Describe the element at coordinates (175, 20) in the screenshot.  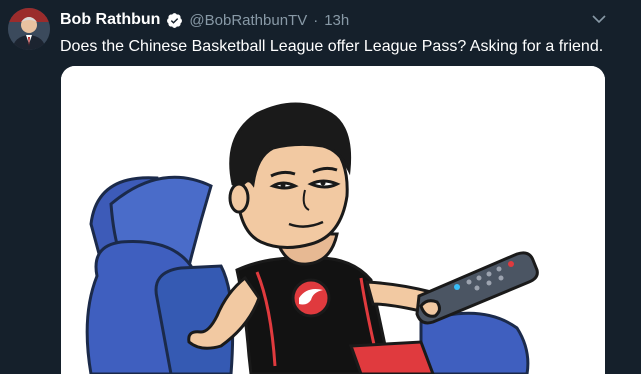
I see `verified-badge-icon` at that location.